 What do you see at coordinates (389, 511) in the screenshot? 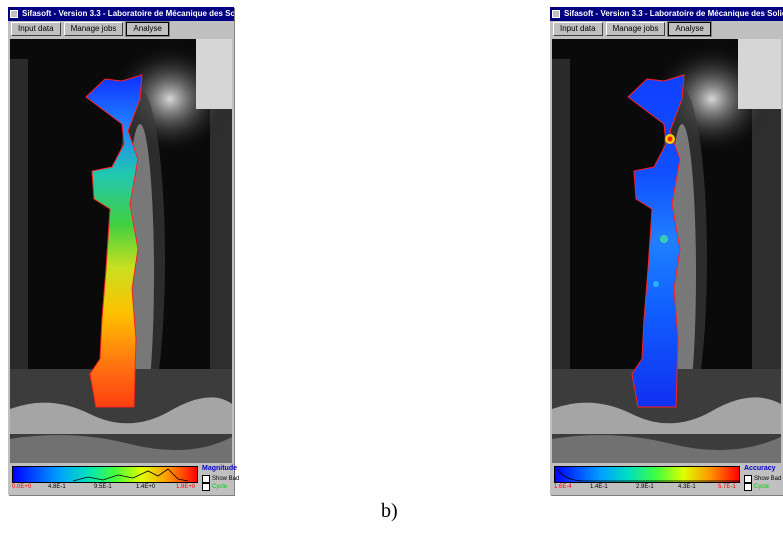
I see `figure-caption: b)` at bounding box center [389, 511].